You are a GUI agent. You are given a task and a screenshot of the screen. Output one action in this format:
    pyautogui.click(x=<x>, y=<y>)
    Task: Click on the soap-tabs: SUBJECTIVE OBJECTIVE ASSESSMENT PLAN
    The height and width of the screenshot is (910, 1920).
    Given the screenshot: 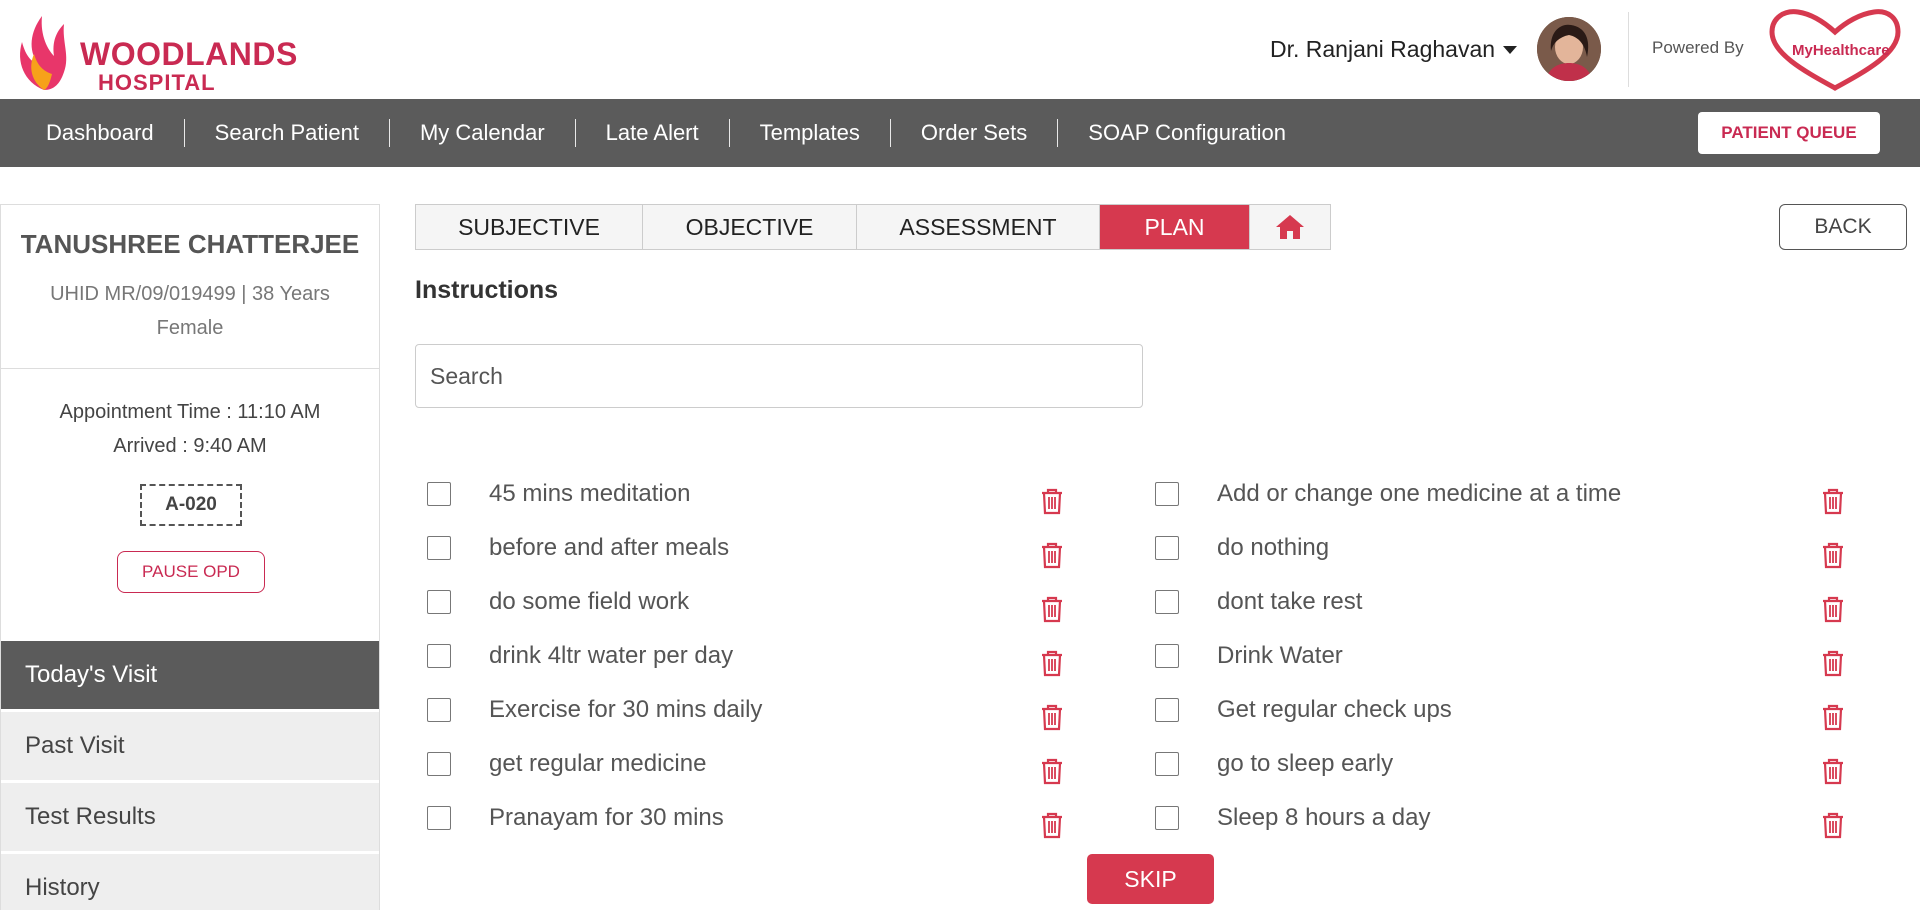 What is the action you would take?
    pyautogui.click(x=873, y=227)
    